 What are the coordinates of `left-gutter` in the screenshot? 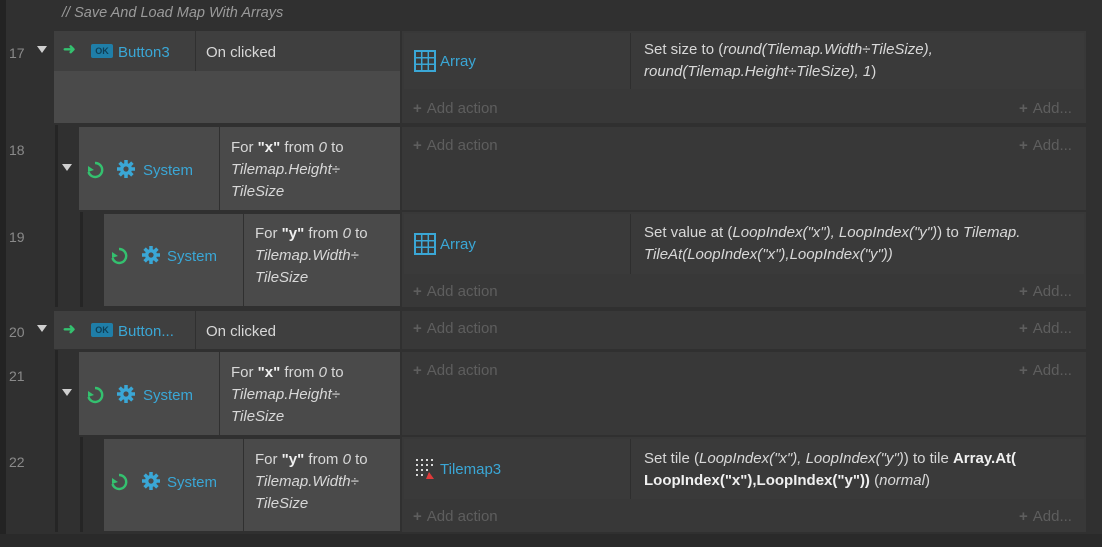 It's located at (3, 273).